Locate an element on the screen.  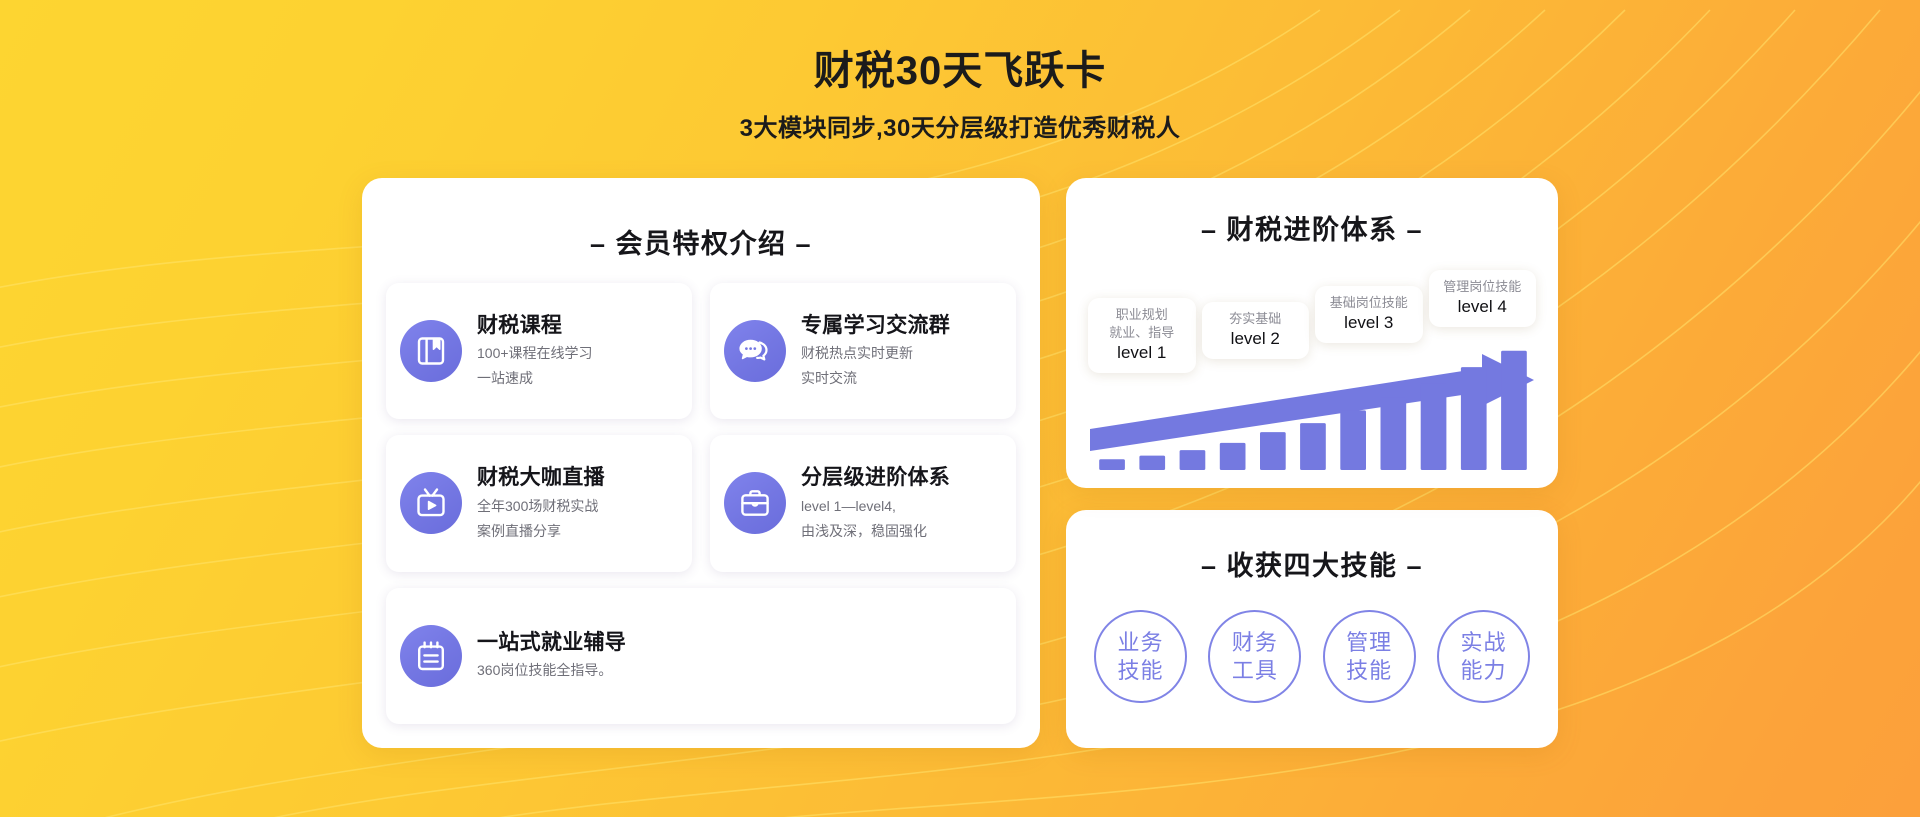
benefit-desc-line1: 财税热点实时更新 is located at coordinates (857, 353).